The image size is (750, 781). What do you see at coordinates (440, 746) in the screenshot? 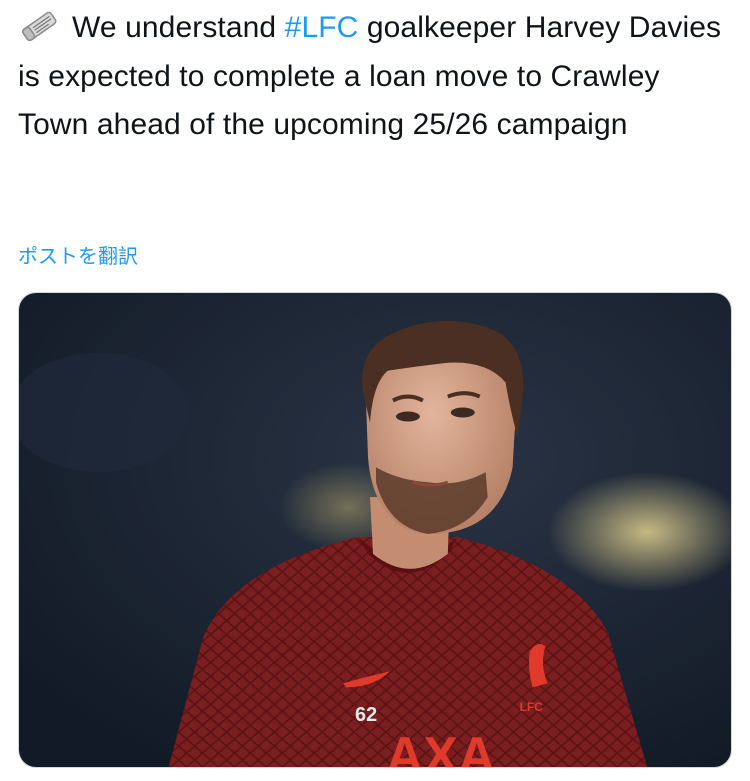
I see `sponsor-text: AXA` at bounding box center [440, 746].